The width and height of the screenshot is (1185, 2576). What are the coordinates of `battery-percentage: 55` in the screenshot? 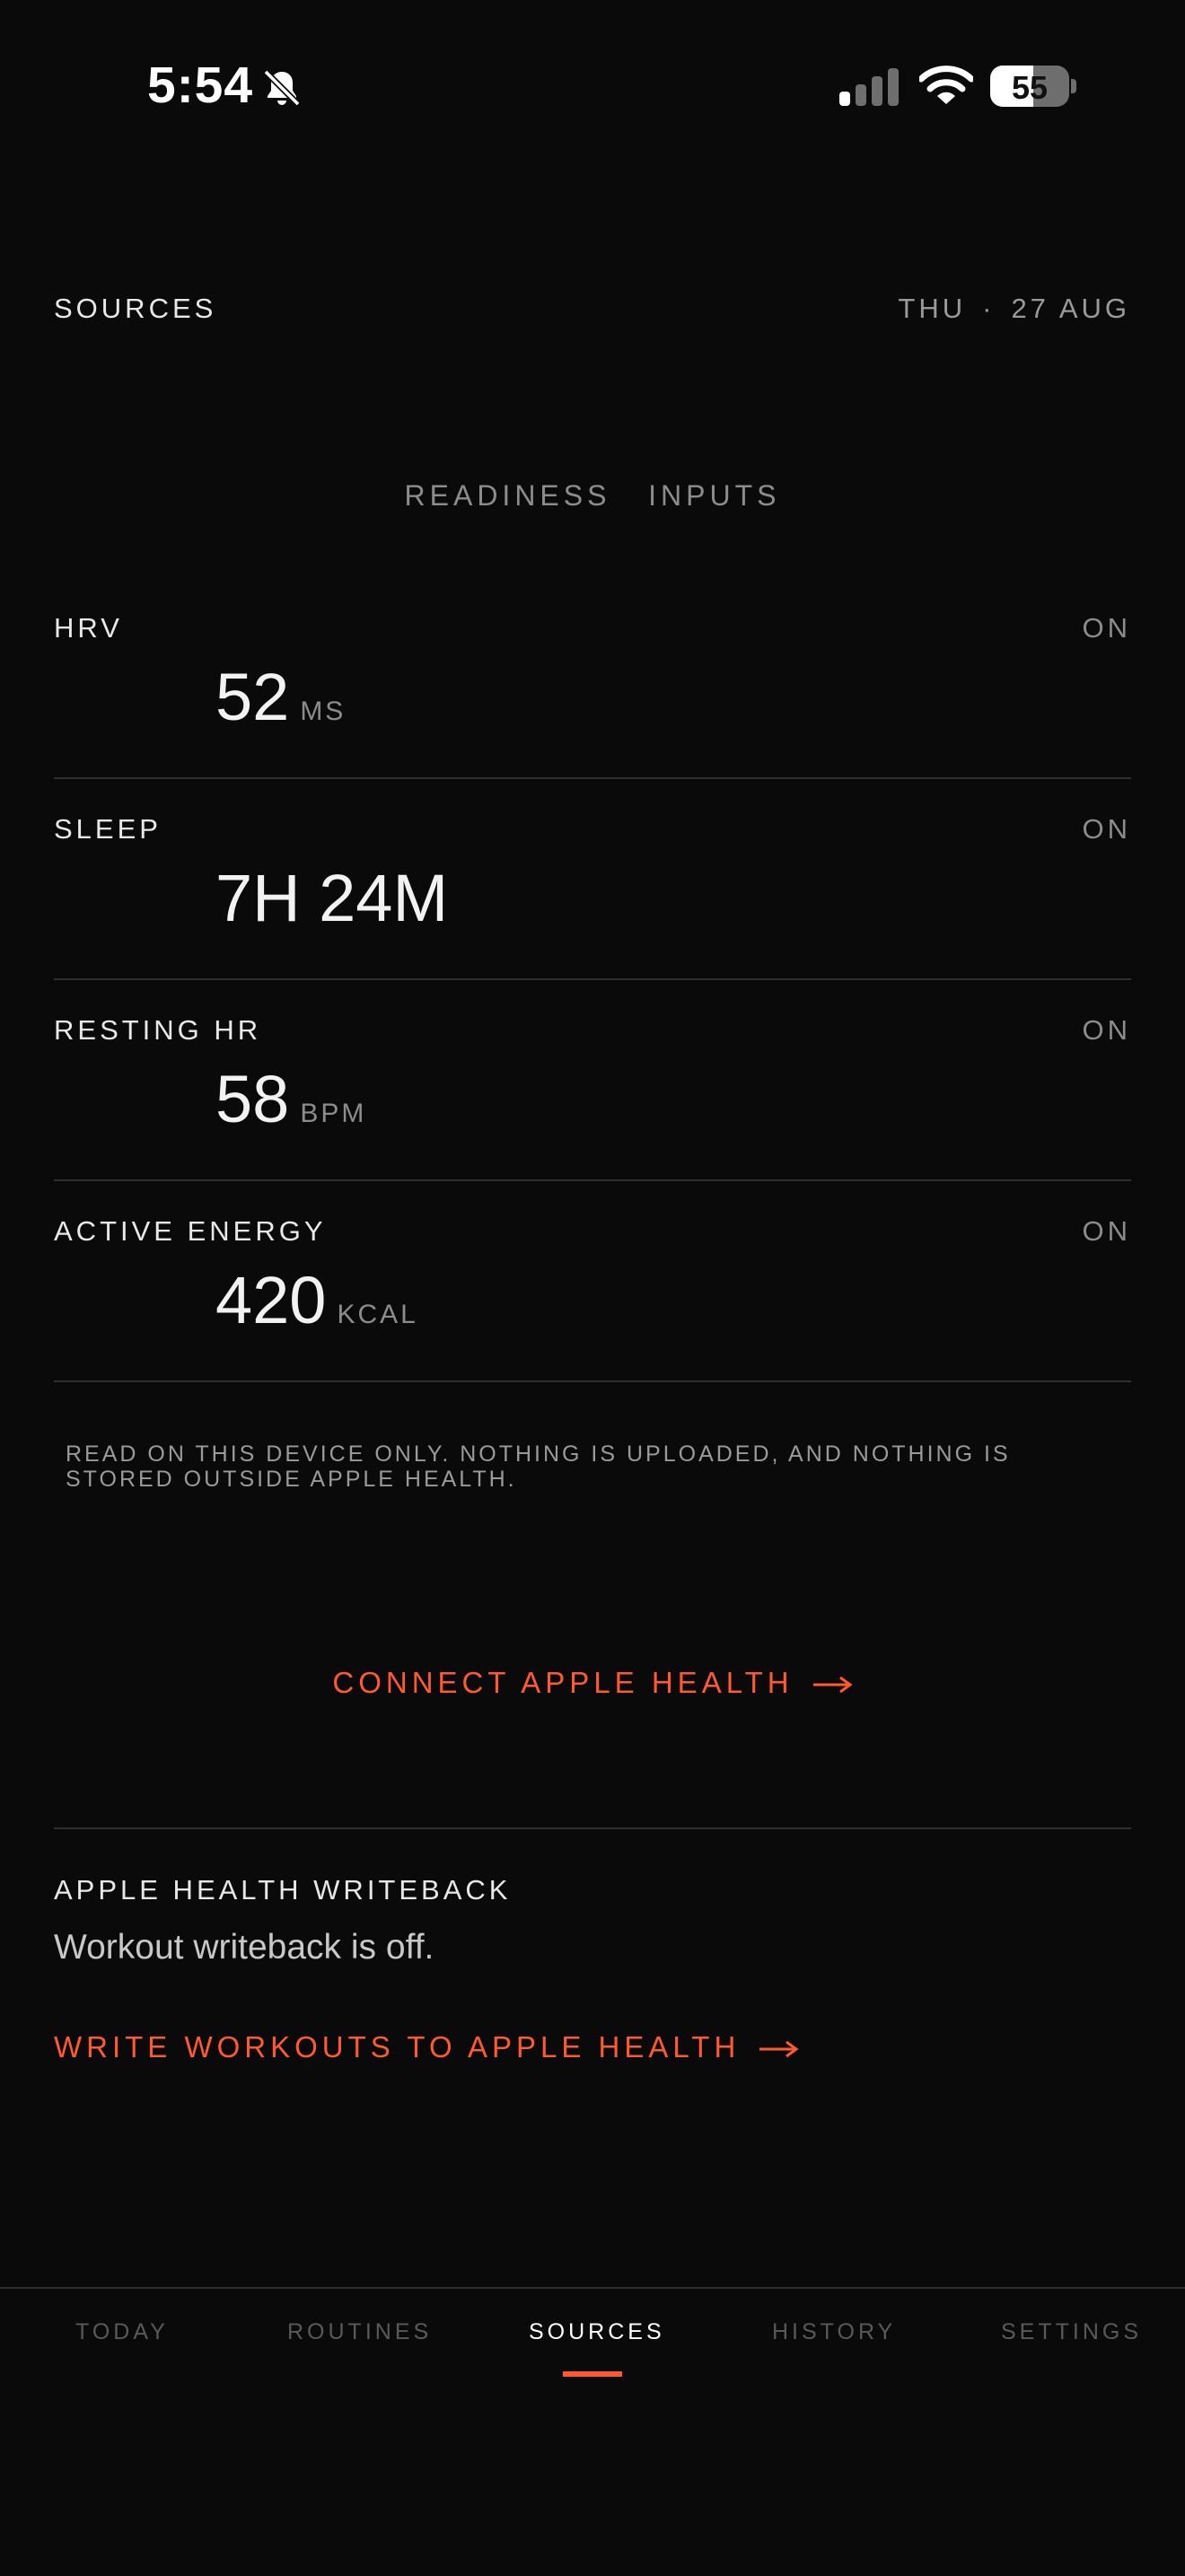 It's located at (1030, 87).